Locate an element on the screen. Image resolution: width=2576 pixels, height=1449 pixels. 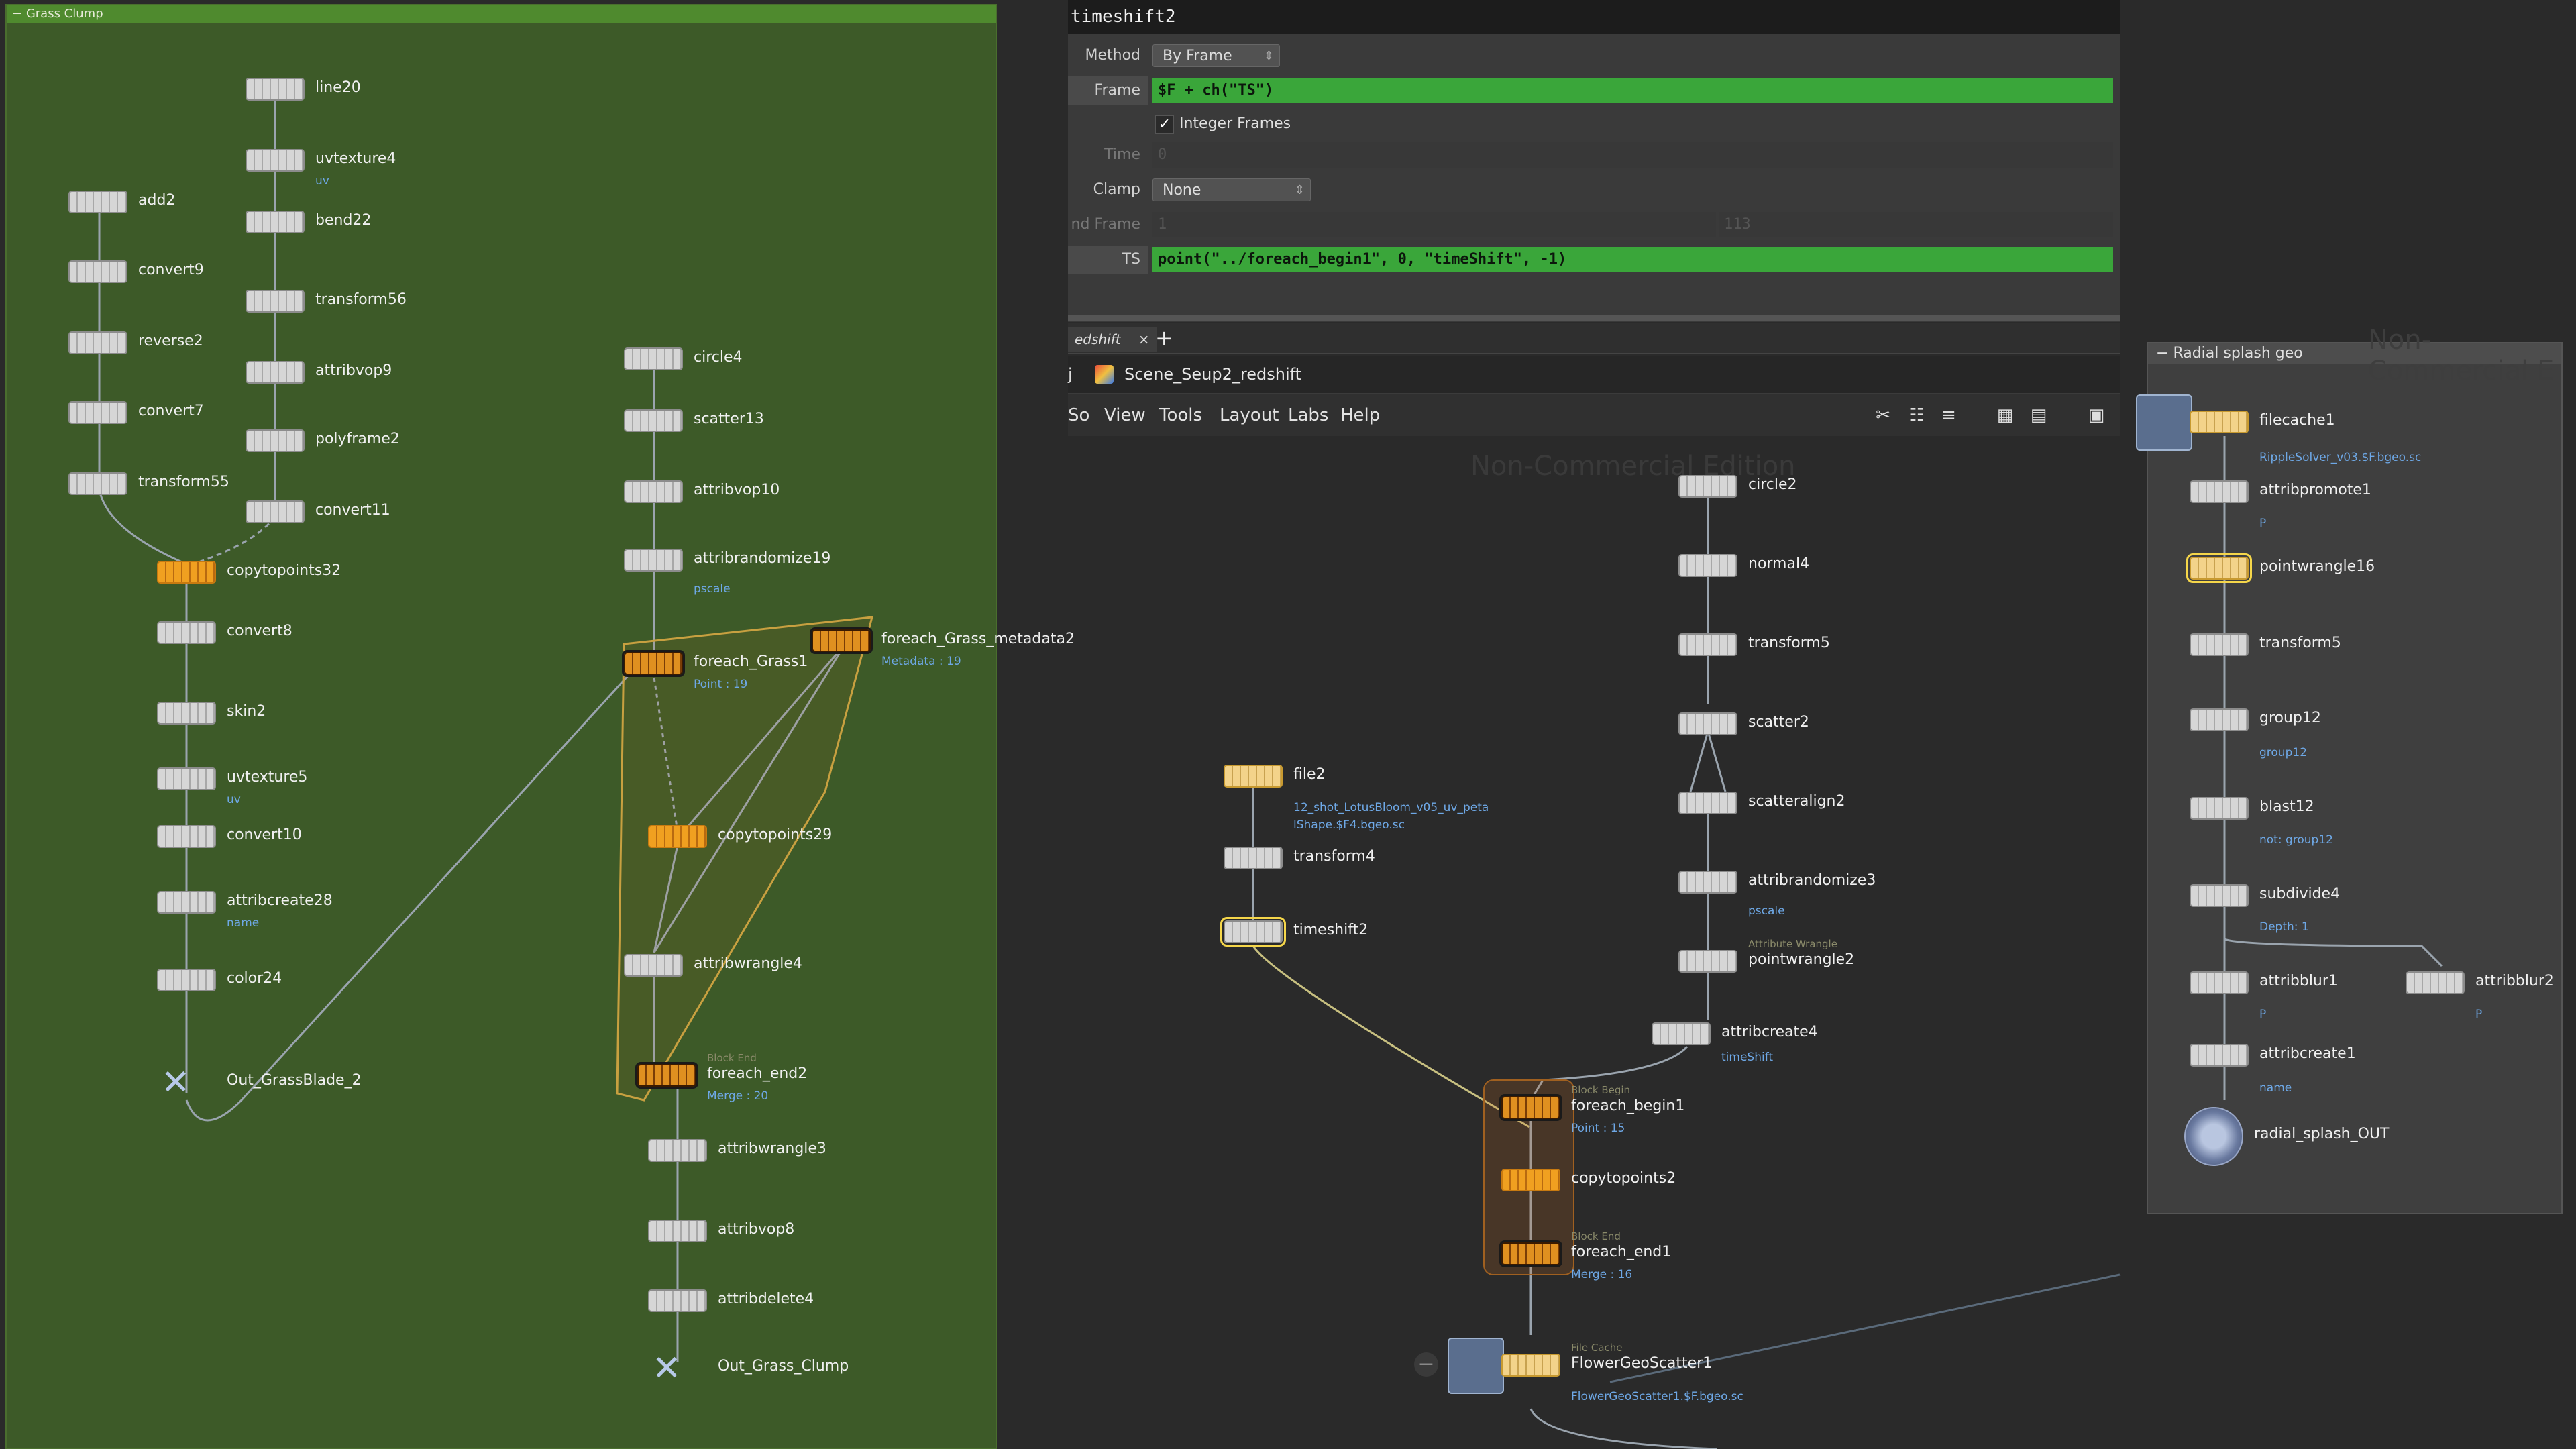
attrib-delete-icon is located at coordinates (677, 1300).